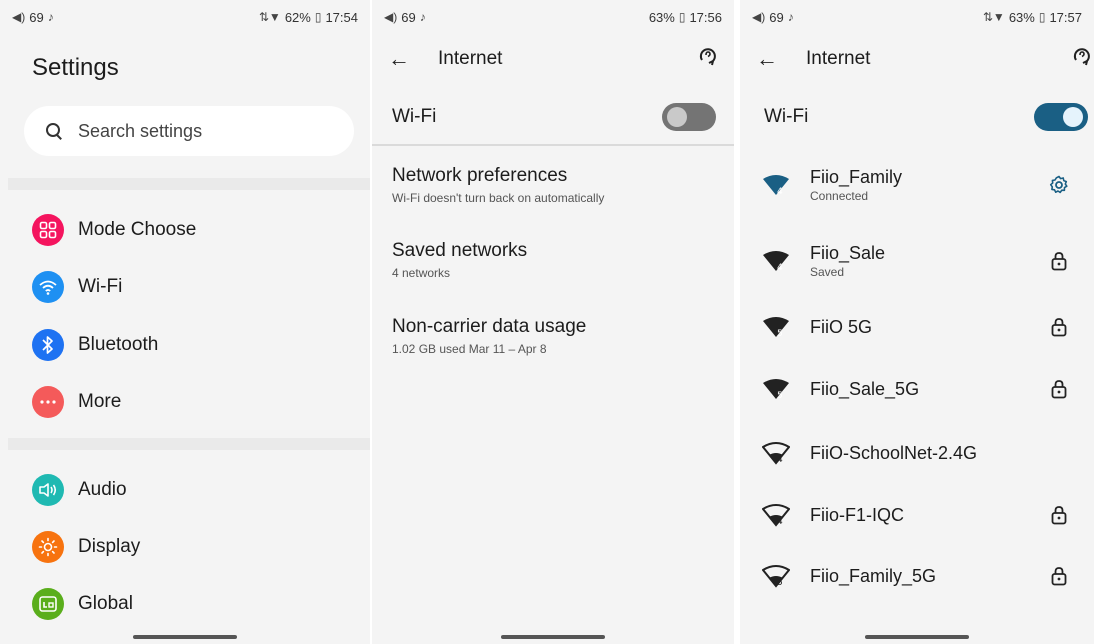  What do you see at coordinates (100, 401) in the screenshot?
I see `menu-item-label: More` at bounding box center [100, 401].